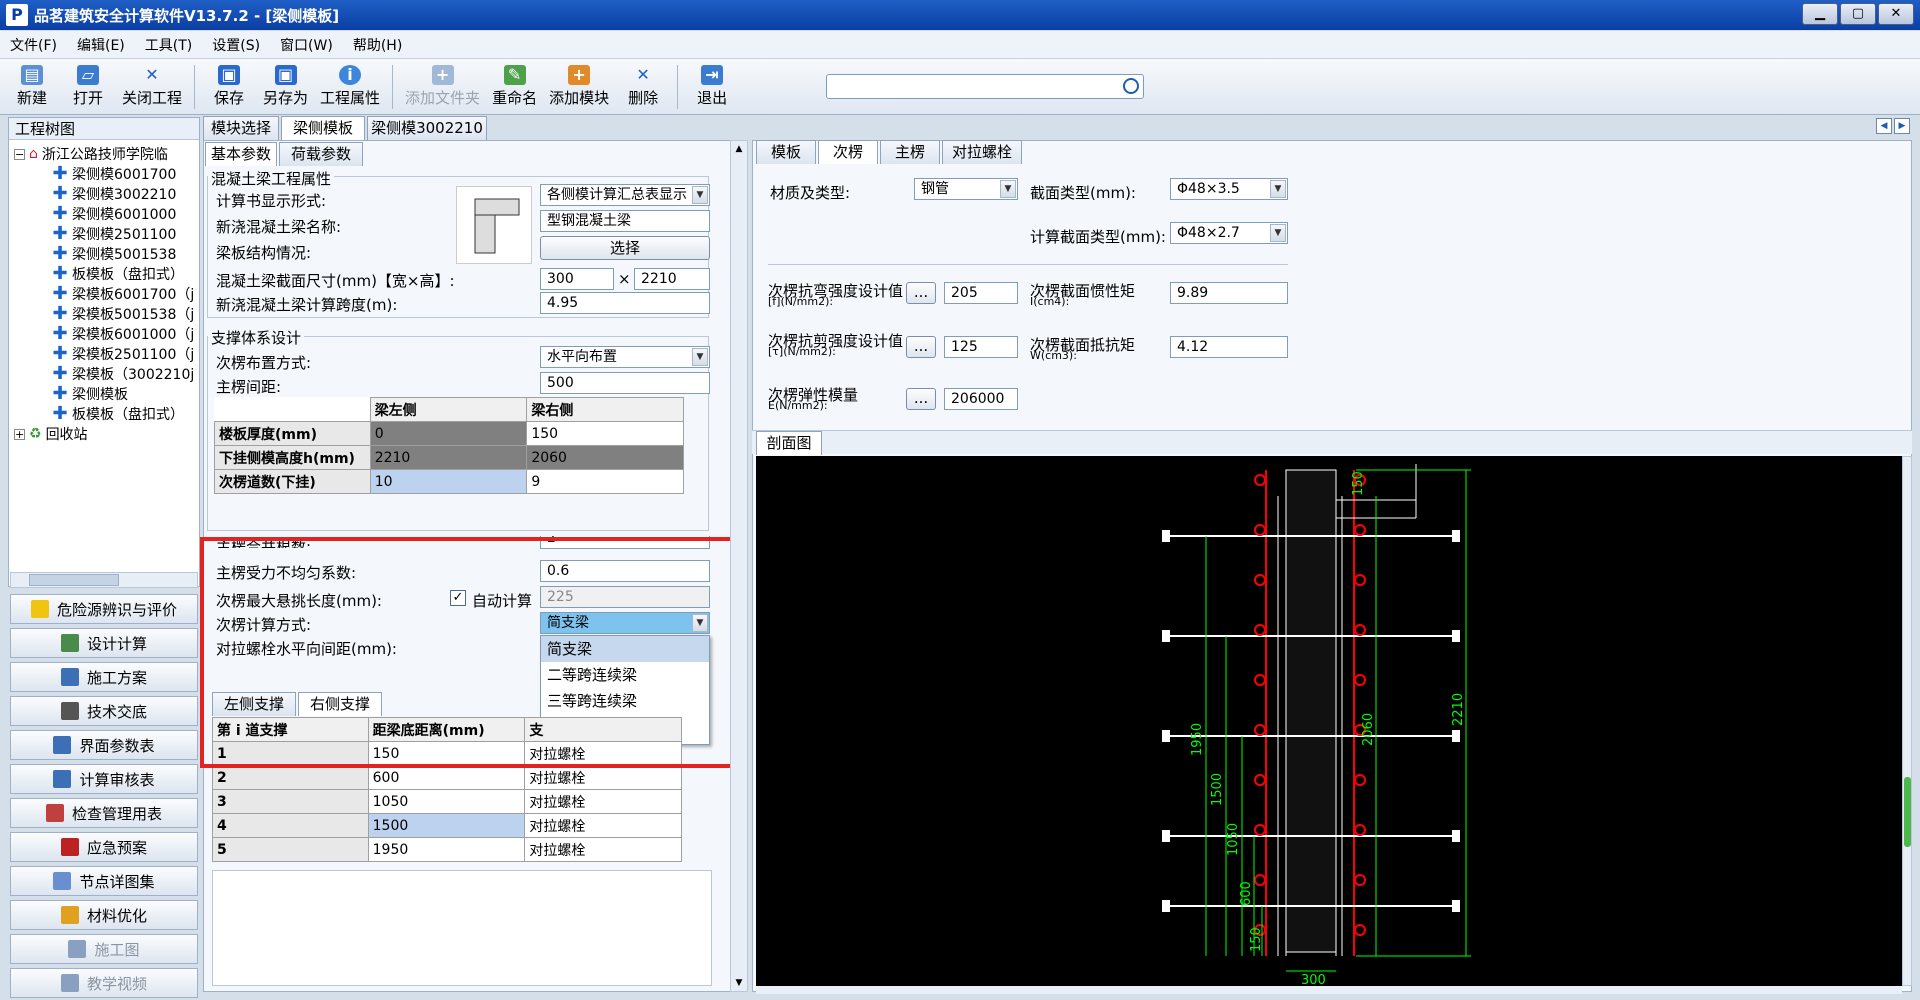 The width and height of the screenshot is (1920, 1000). What do you see at coordinates (241, 154) in the screenshot?
I see `tab-basic-params: 基本参数` at bounding box center [241, 154].